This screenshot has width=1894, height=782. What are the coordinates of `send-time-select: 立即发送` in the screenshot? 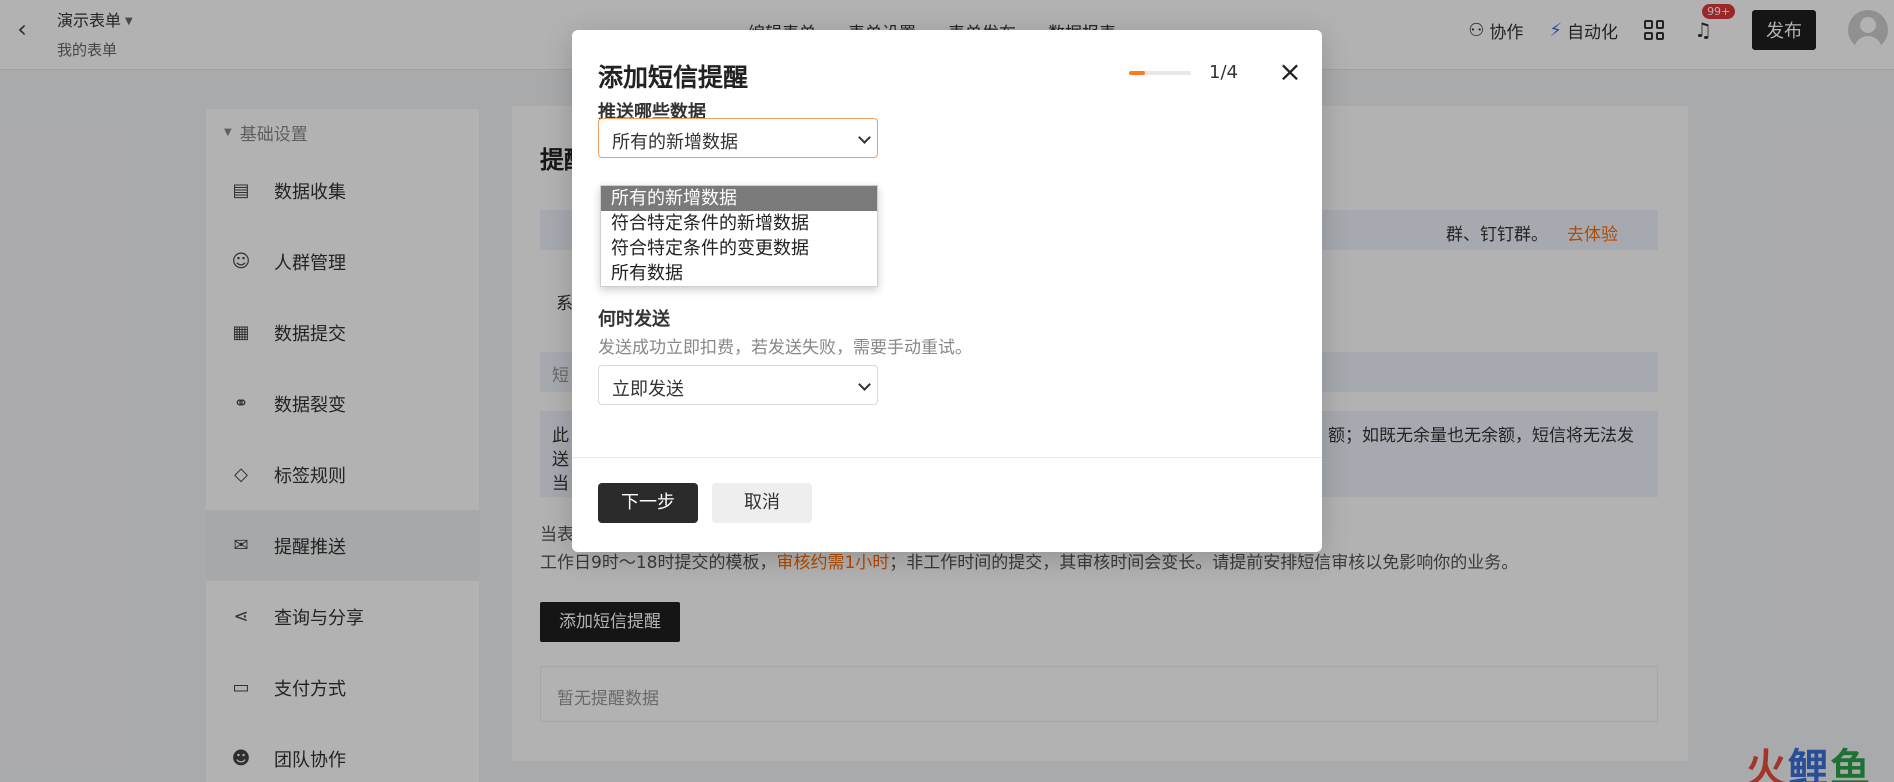 It's located at (738, 385).